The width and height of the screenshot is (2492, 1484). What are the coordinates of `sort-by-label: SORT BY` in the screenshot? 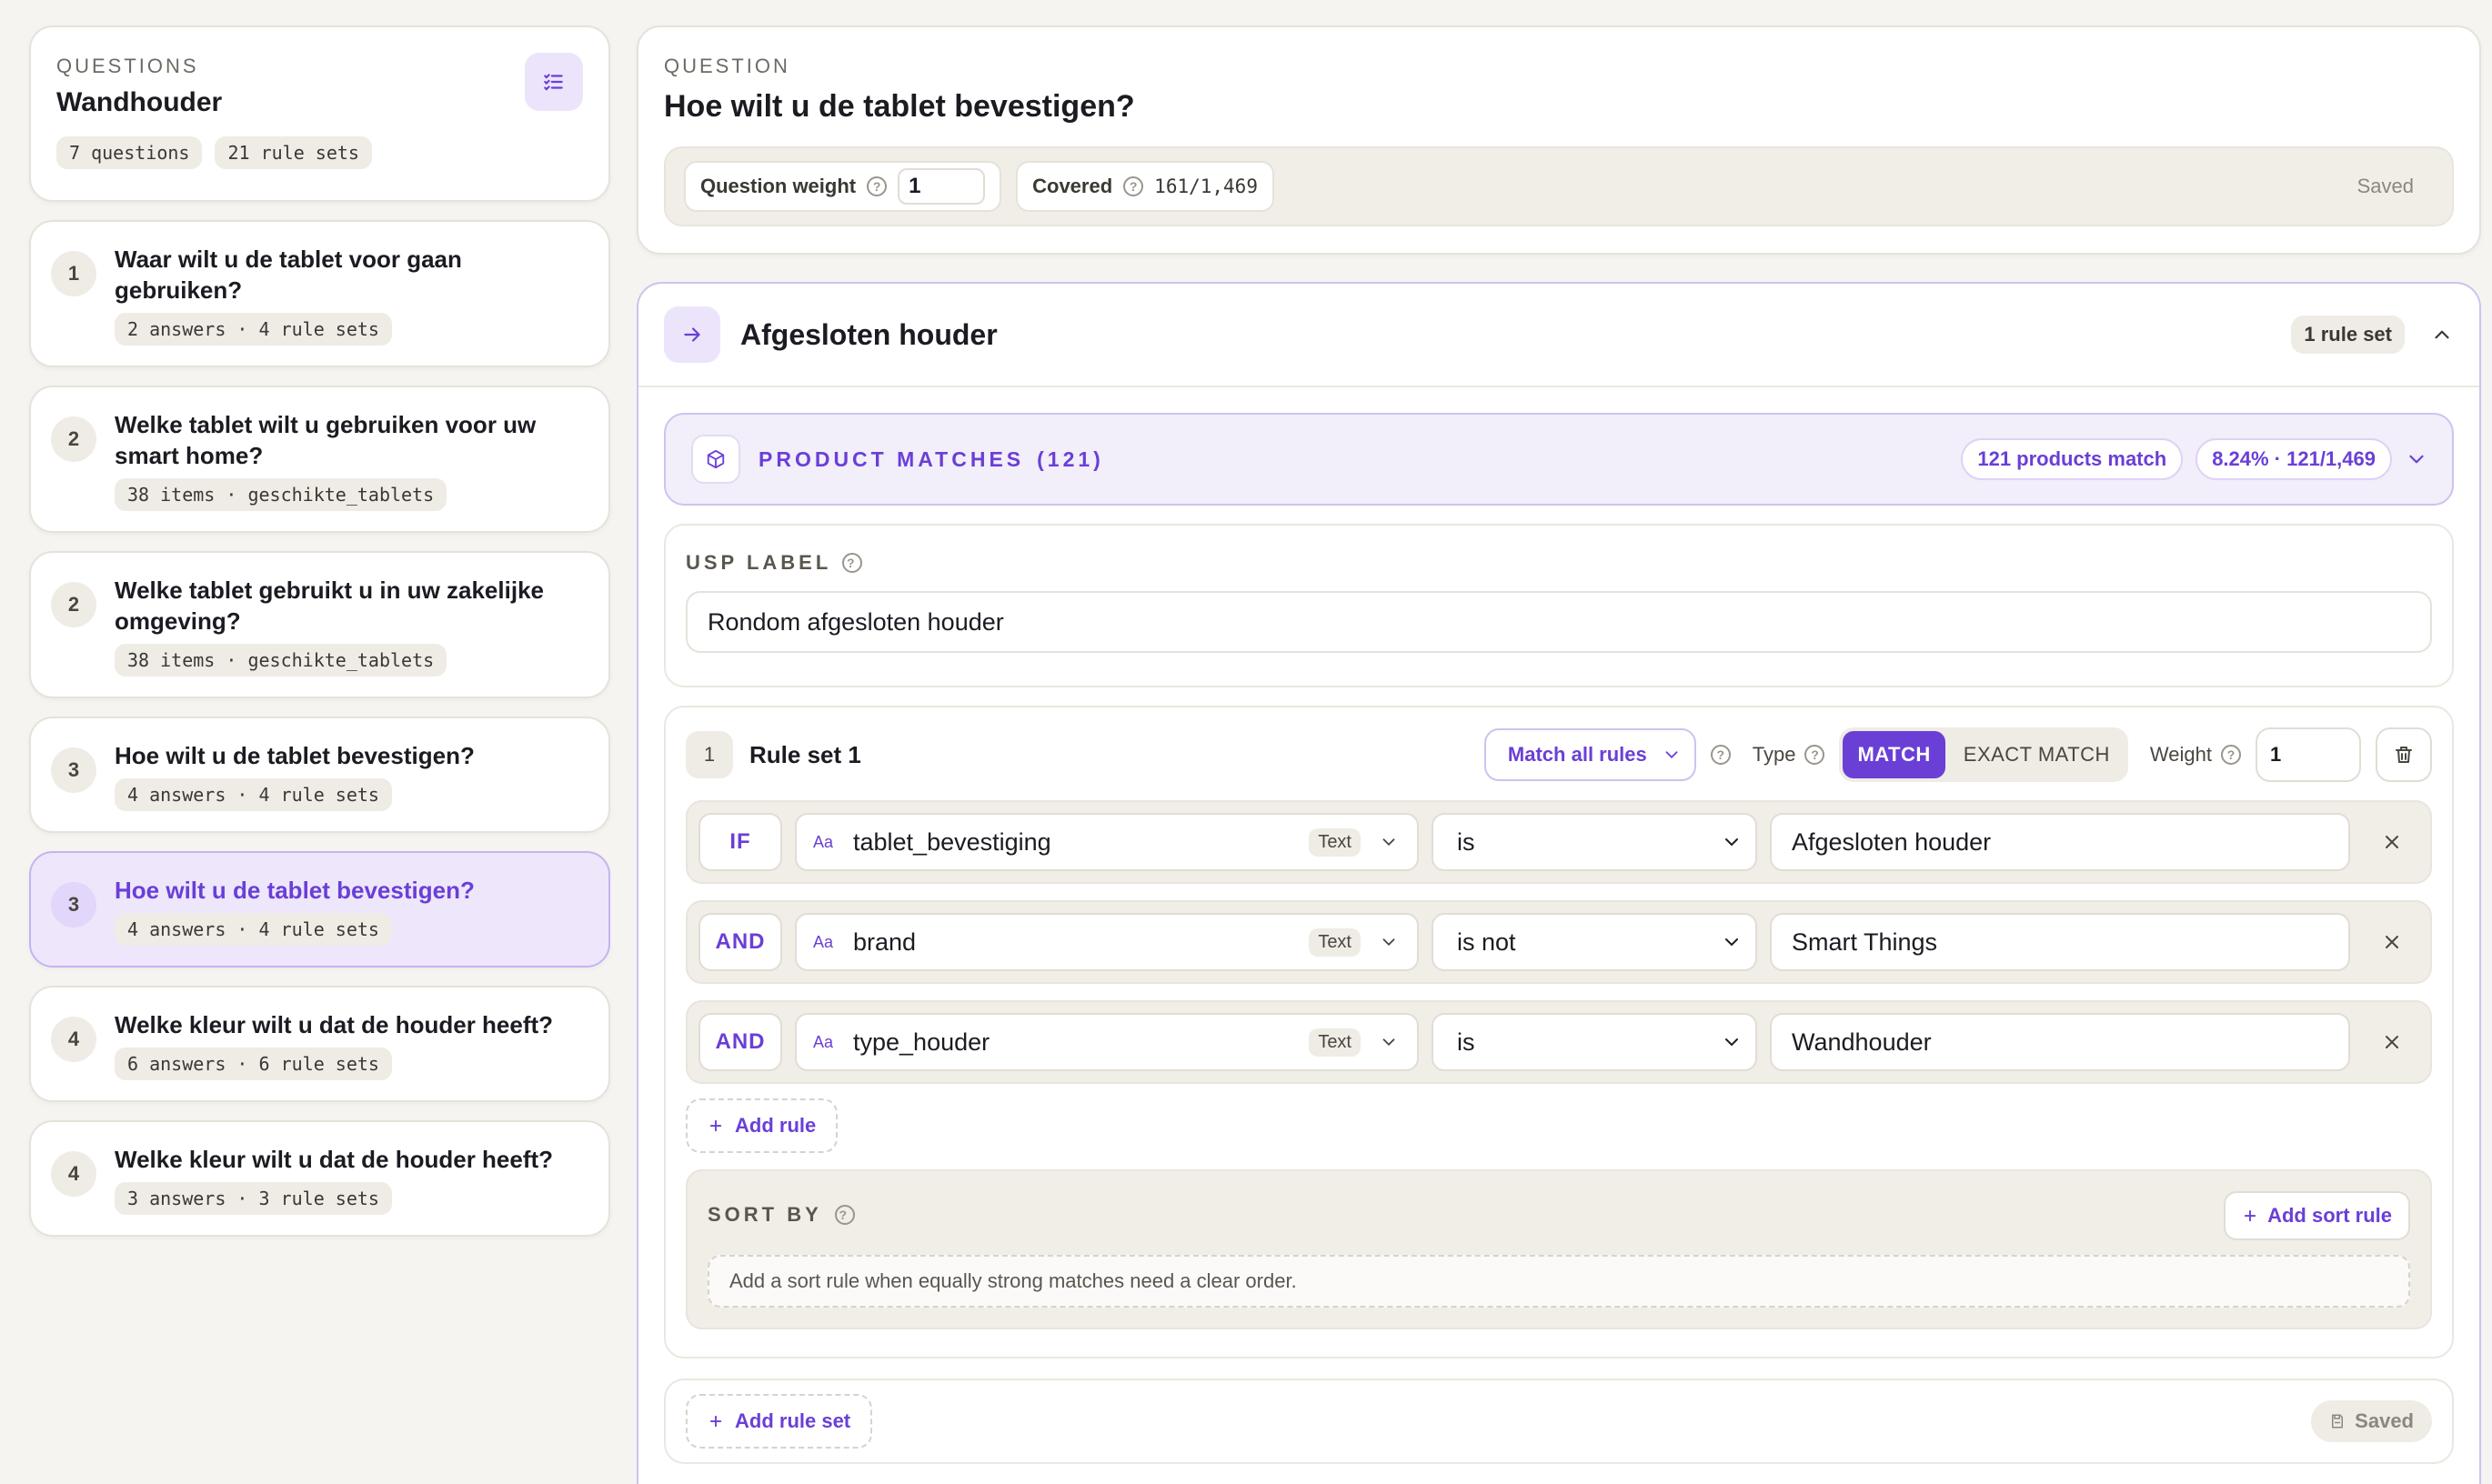 It's located at (765, 1214).